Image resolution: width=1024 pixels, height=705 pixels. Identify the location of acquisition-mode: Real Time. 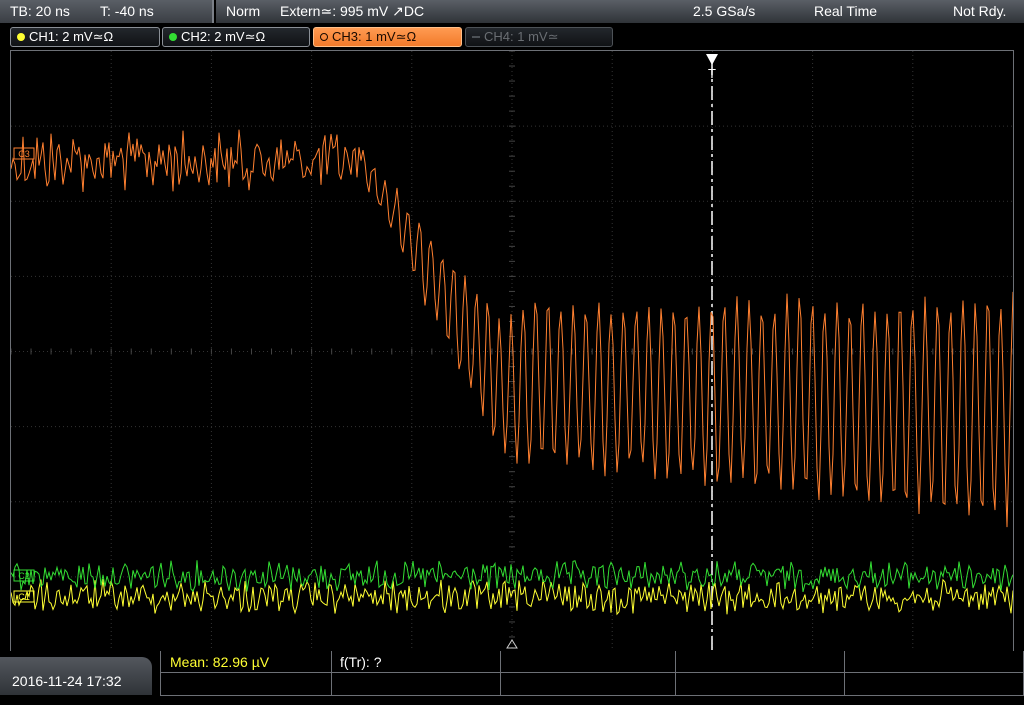
(846, 11).